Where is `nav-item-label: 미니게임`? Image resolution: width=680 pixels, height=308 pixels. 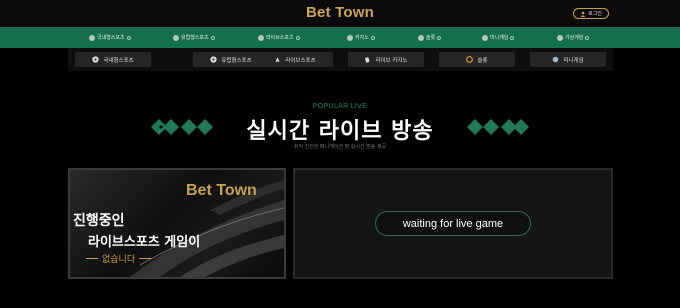
nav-item-label: 미니게임 is located at coordinates (499, 38).